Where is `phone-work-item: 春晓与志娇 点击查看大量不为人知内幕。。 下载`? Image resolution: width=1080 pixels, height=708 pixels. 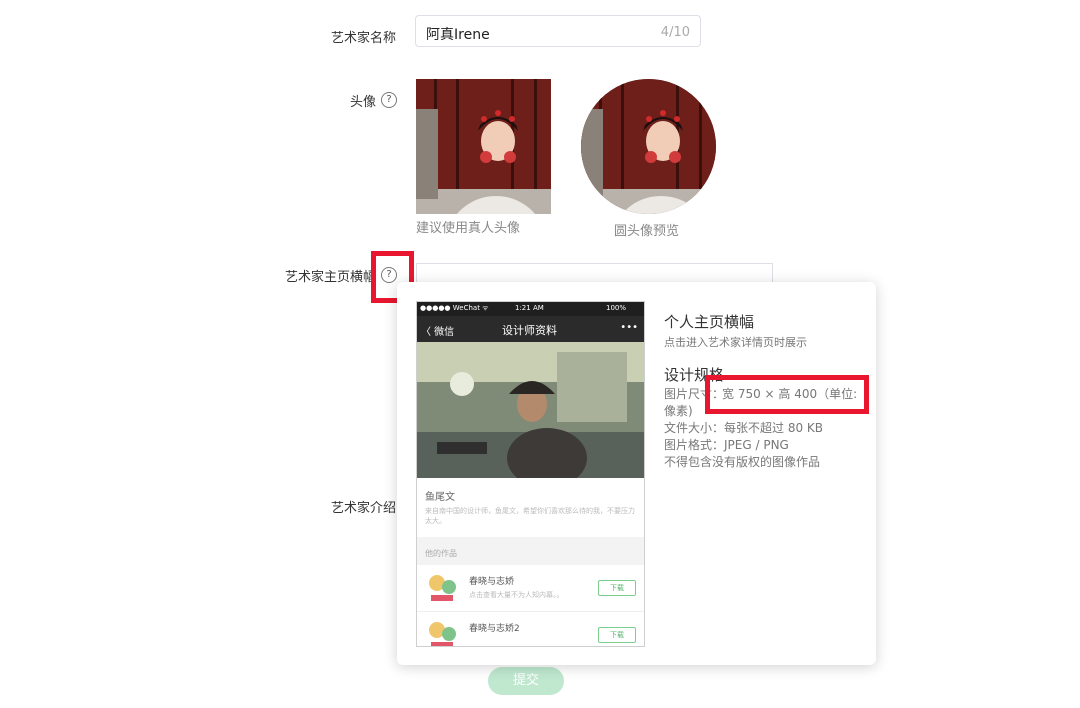
phone-work-item: 春晓与志娇 点击查看大量不为人知内幕。。 下载 is located at coordinates (530, 588).